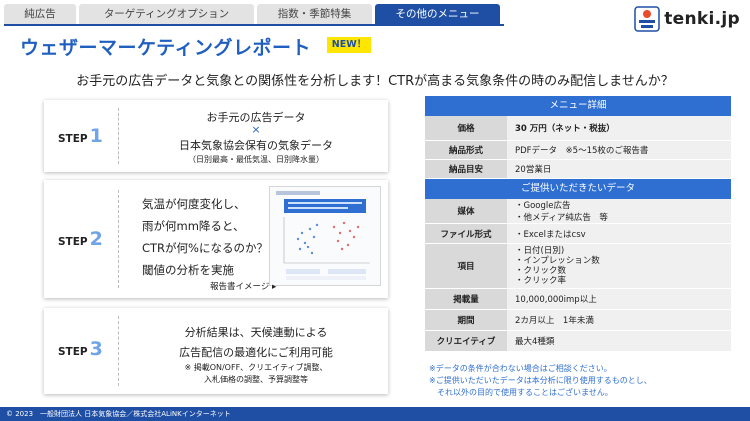  I want to click on footer-copyright: © 2023 一般財団法人 日本気象協会／株式会社ALiNKインターネット, so click(375, 414).